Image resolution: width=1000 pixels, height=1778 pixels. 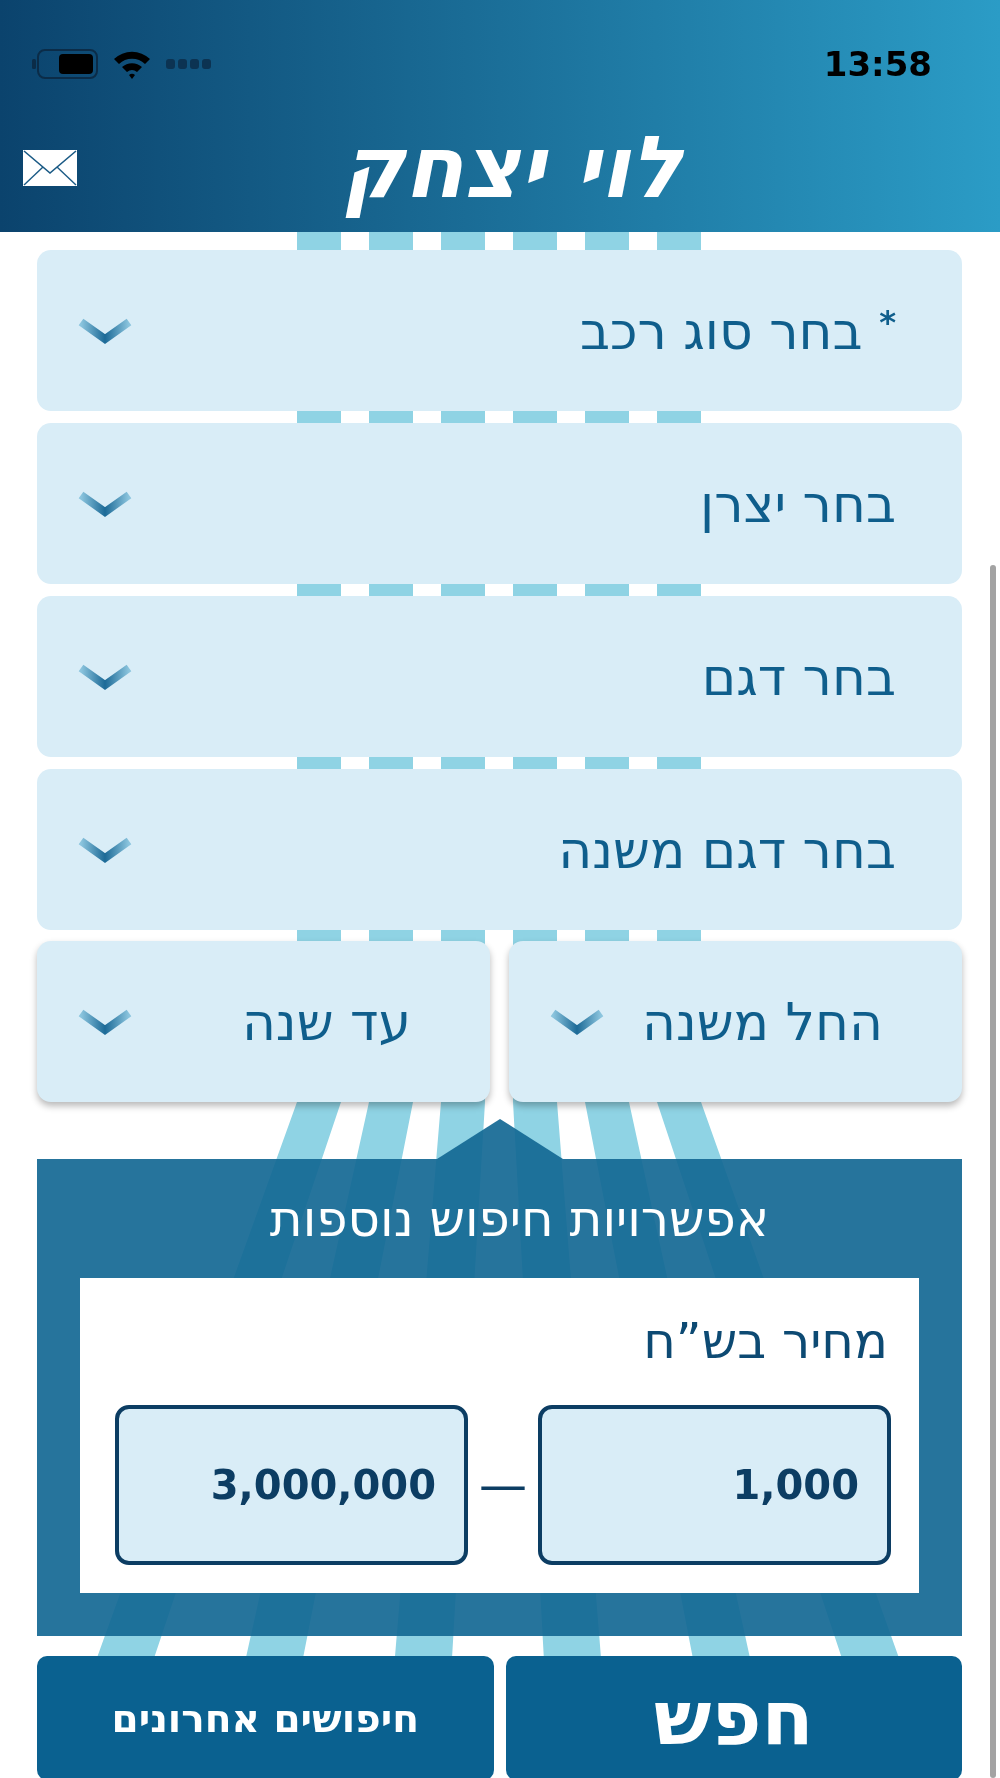 What do you see at coordinates (291, 1485) in the screenshot?
I see `max-price-field: 3,000,000` at bounding box center [291, 1485].